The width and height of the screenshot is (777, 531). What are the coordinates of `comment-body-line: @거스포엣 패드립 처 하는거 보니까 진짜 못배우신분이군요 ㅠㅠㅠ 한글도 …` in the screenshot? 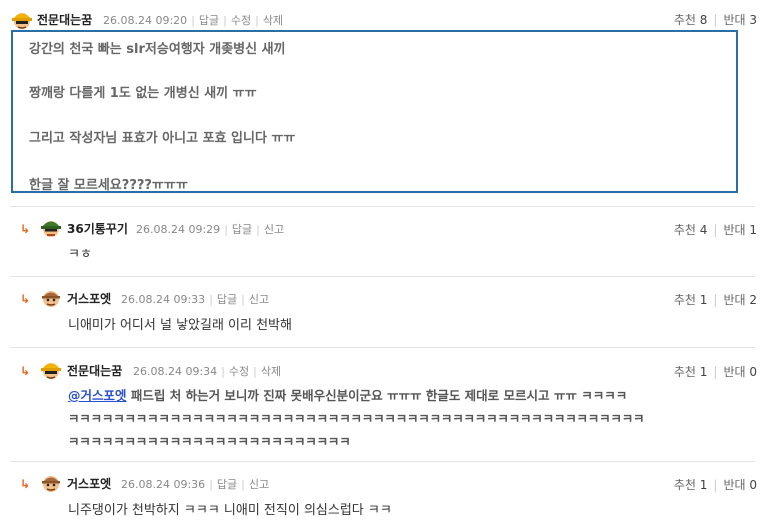 It's located at (348, 395).